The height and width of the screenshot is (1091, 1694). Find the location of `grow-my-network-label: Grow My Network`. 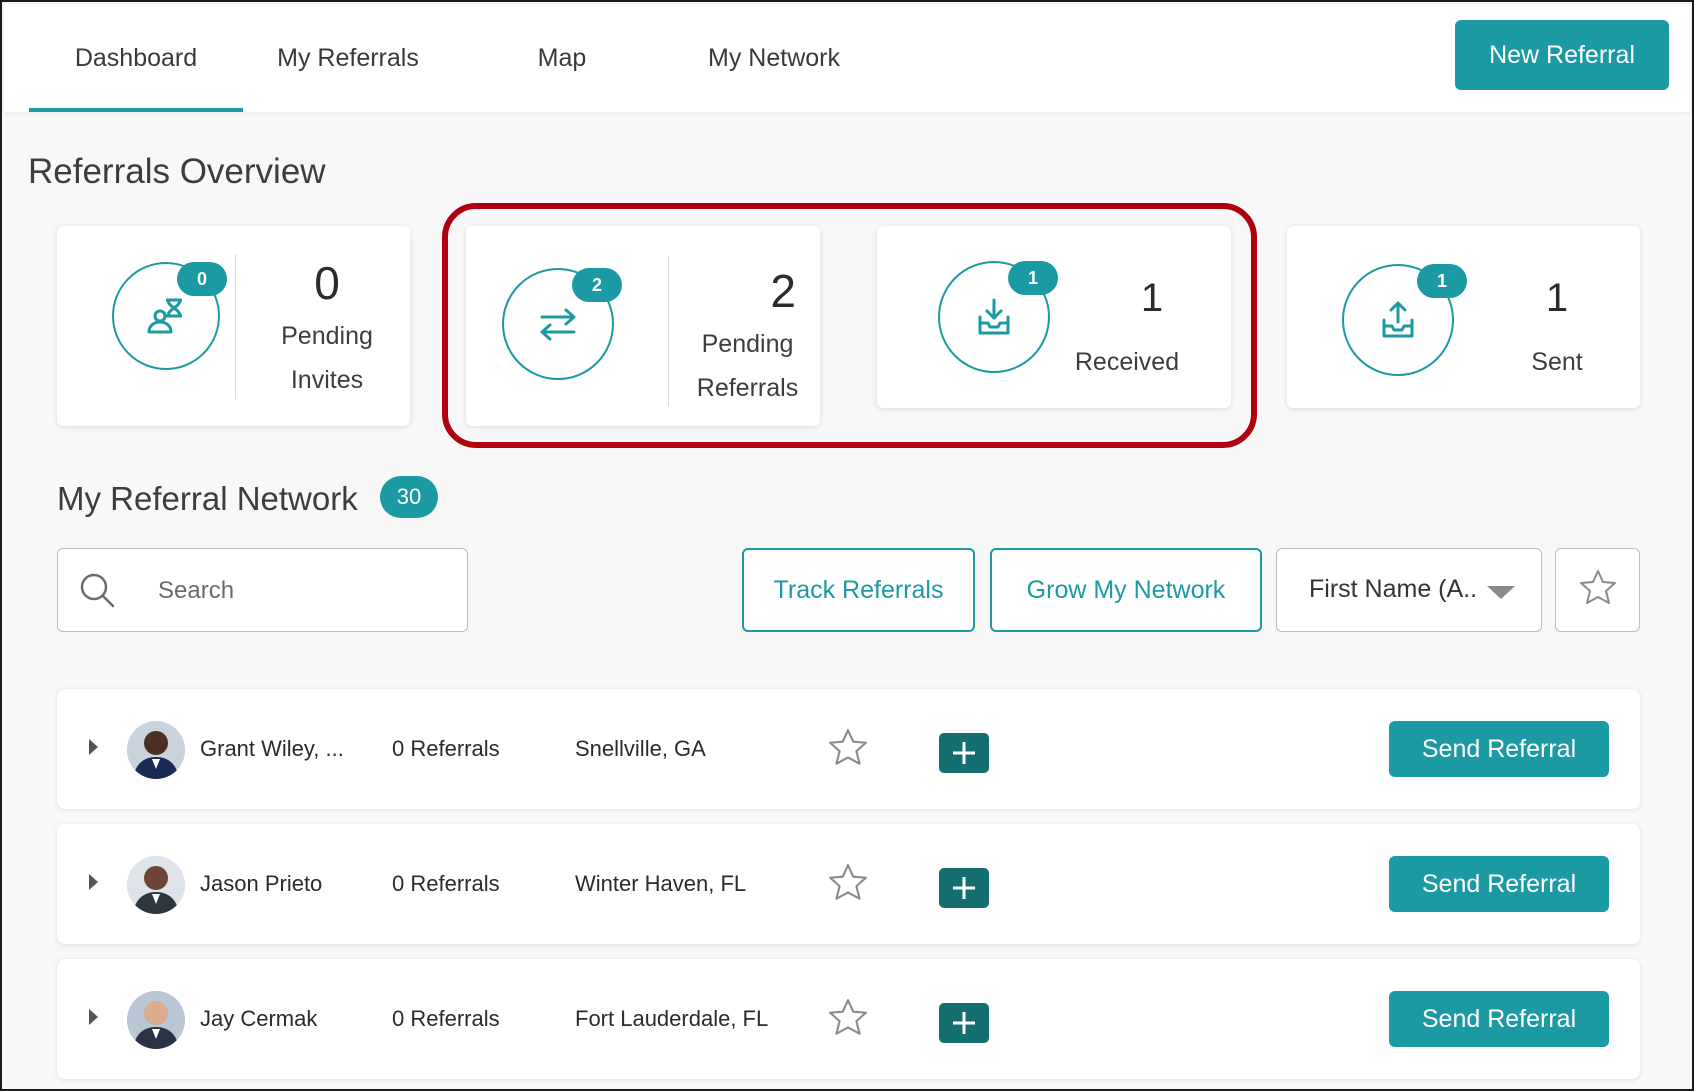

grow-my-network-label: Grow My Network is located at coordinates (1126, 589).